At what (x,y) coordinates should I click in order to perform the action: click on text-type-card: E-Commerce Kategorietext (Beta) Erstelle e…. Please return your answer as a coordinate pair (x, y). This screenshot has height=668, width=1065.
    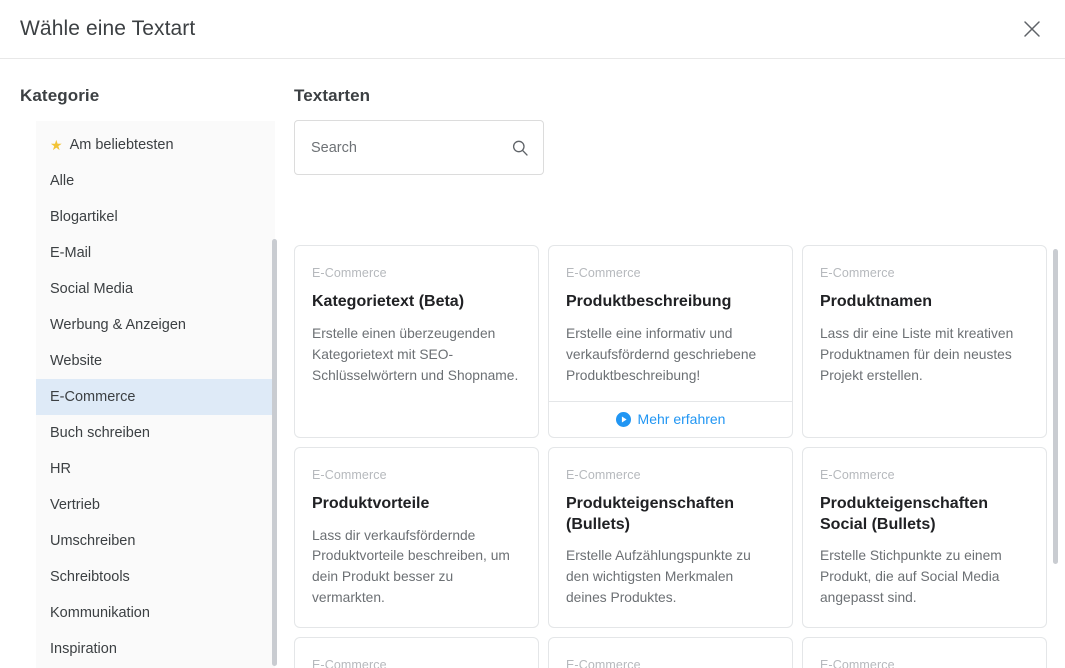
    Looking at the image, I should click on (416, 341).